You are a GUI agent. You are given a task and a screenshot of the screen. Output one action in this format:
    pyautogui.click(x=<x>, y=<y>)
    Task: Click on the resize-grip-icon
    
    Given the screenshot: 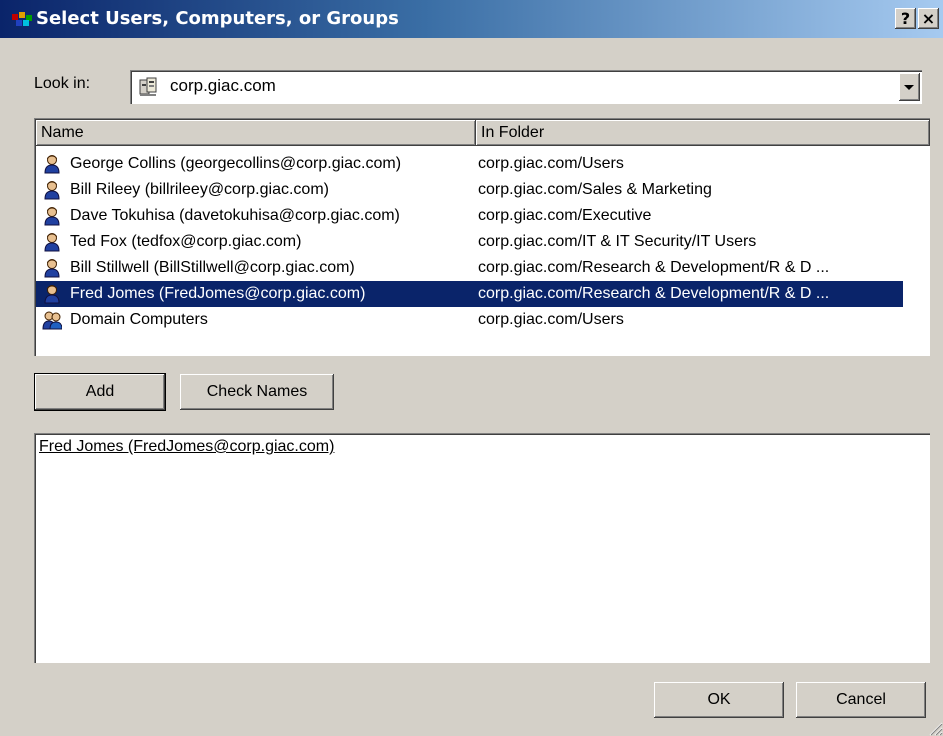 What is the action you would take?
    pyautogui.click(x=935, y=728)
    